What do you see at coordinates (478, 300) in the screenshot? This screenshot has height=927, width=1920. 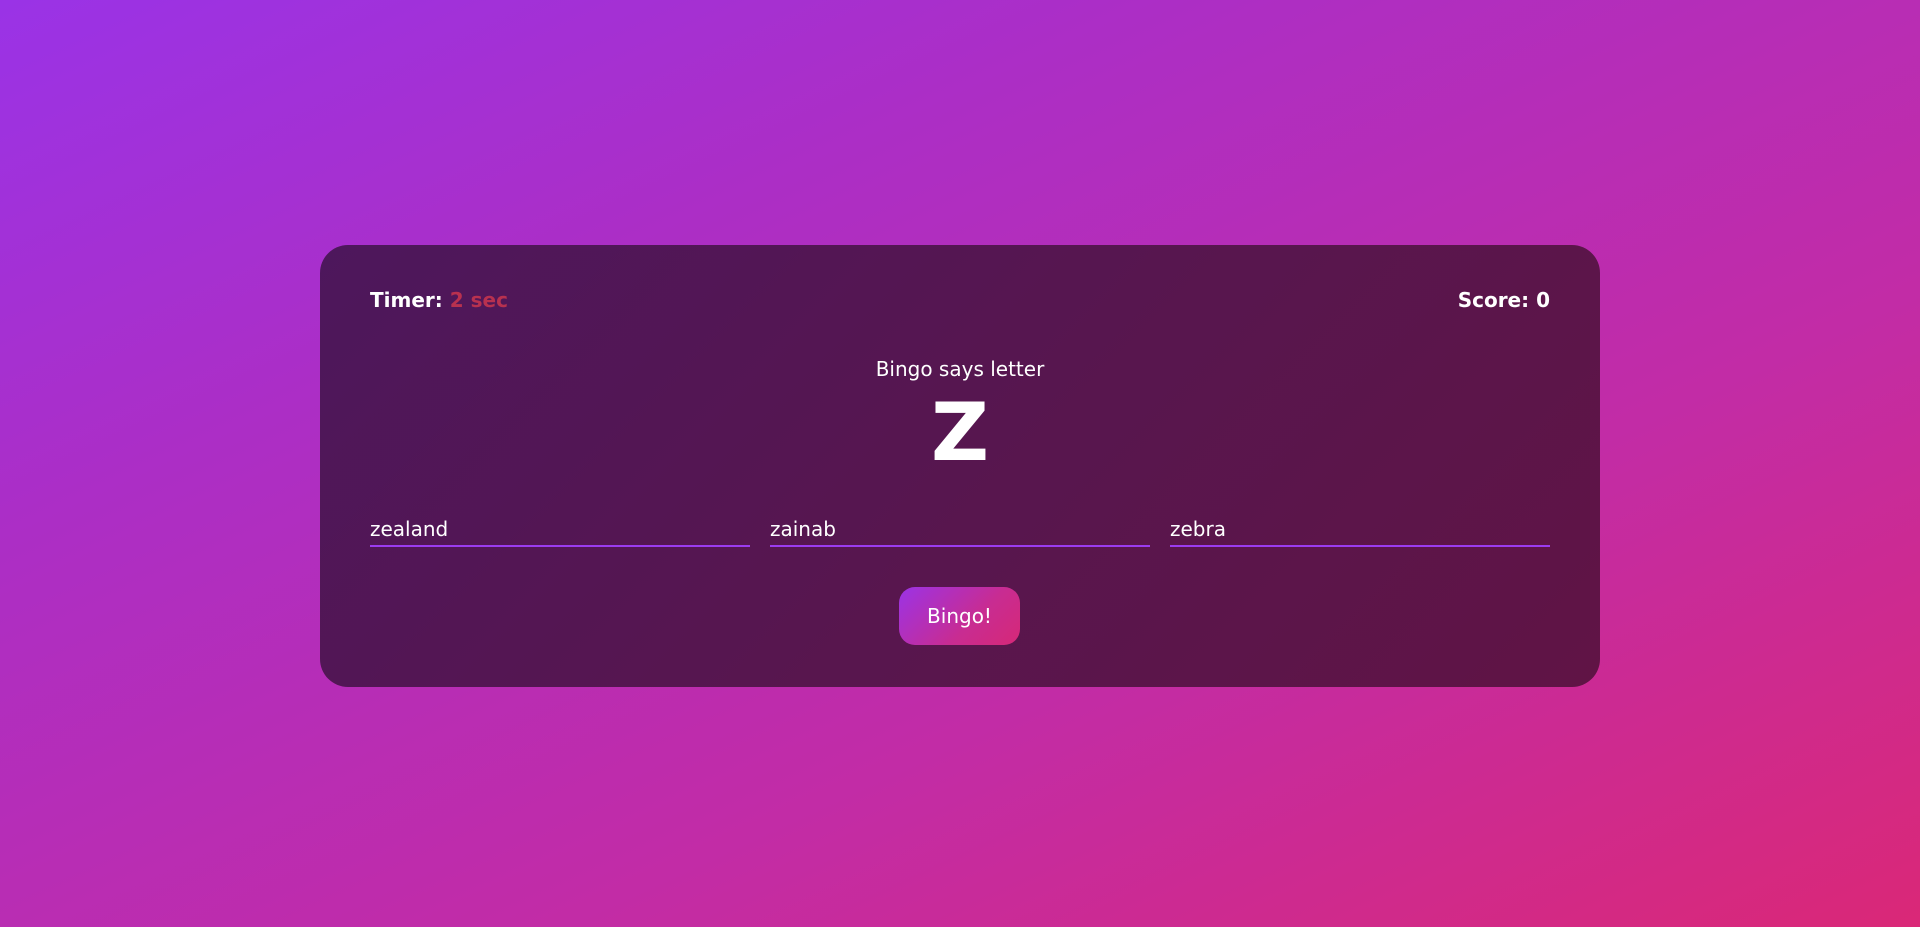 I see `timer-value: 2 sec` at bounding box center [478, 300].